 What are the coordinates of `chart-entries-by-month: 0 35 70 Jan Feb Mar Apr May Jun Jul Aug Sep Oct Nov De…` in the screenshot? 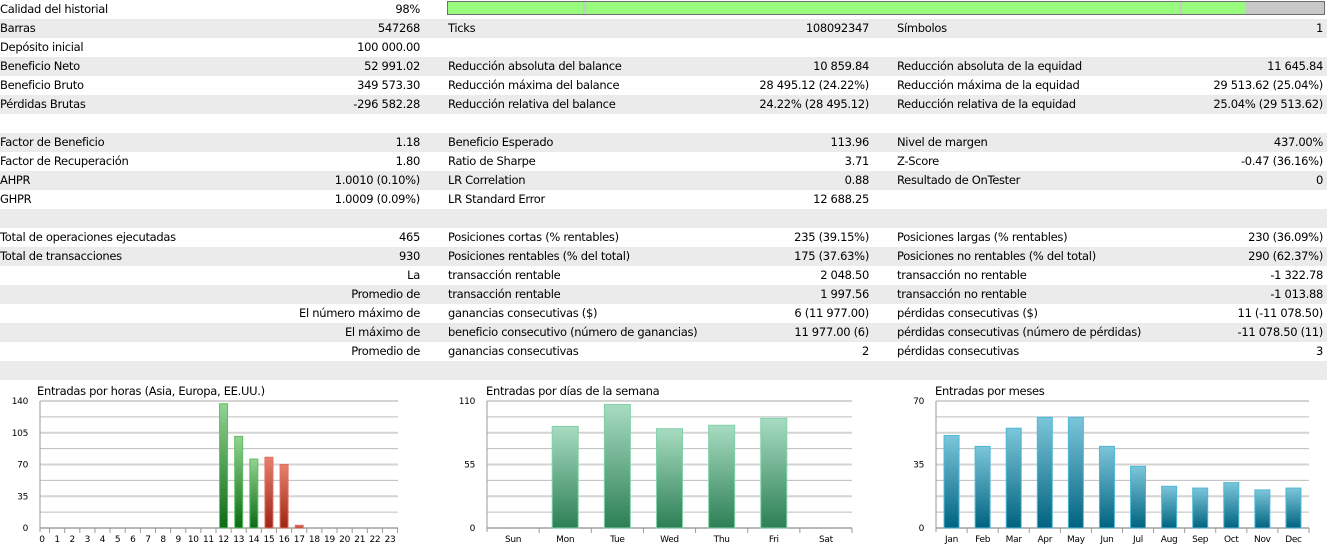 It's located at (1108, 470).